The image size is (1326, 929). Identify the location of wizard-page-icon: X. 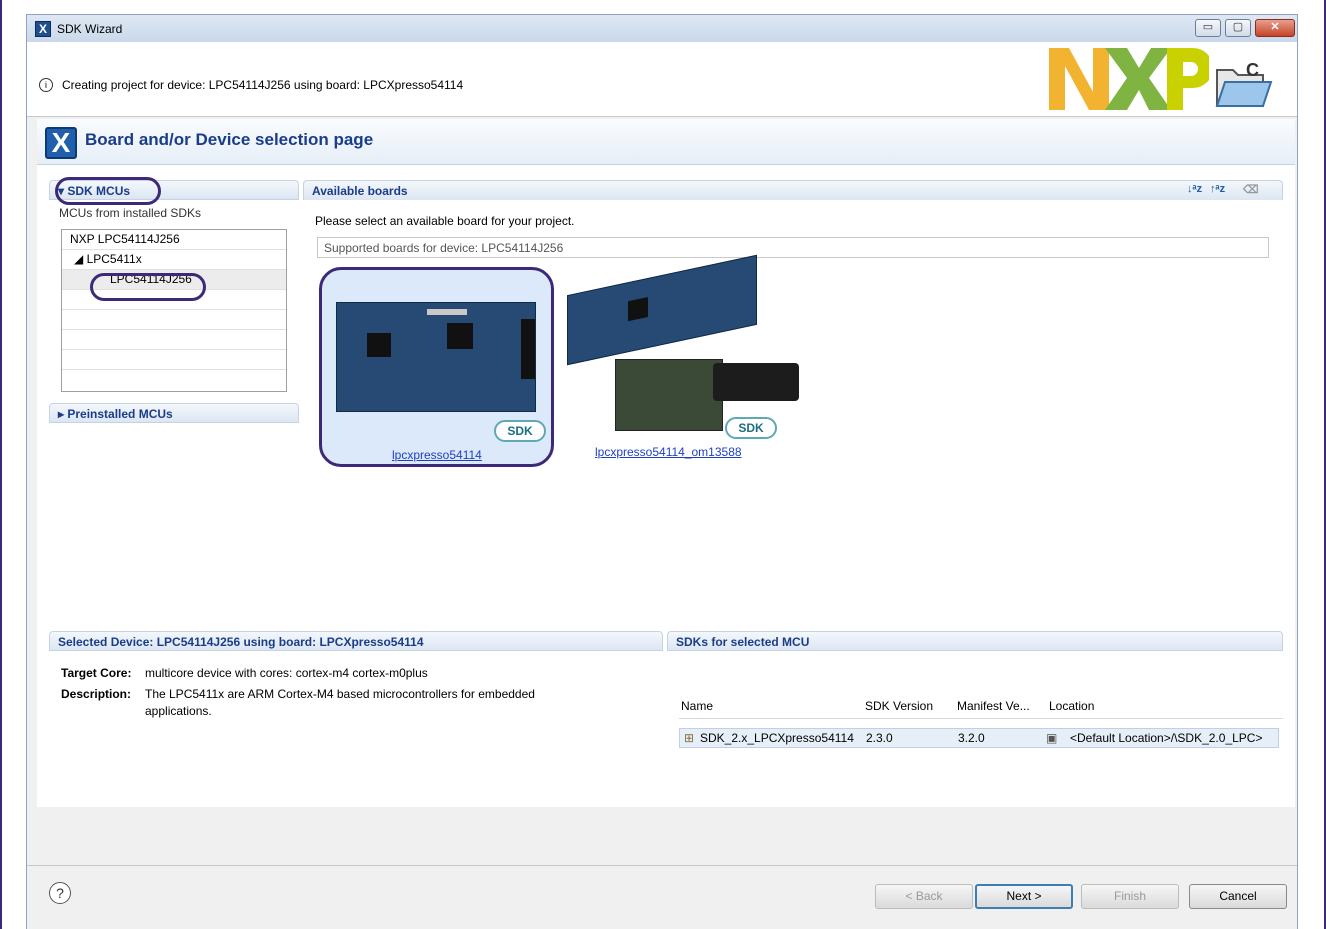
(61, 143).